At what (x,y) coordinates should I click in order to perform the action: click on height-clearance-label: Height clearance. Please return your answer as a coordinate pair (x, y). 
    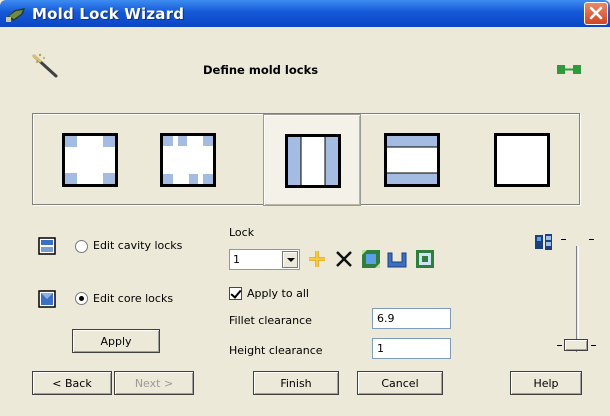
    Looking at the image, I should click on (276, 350).